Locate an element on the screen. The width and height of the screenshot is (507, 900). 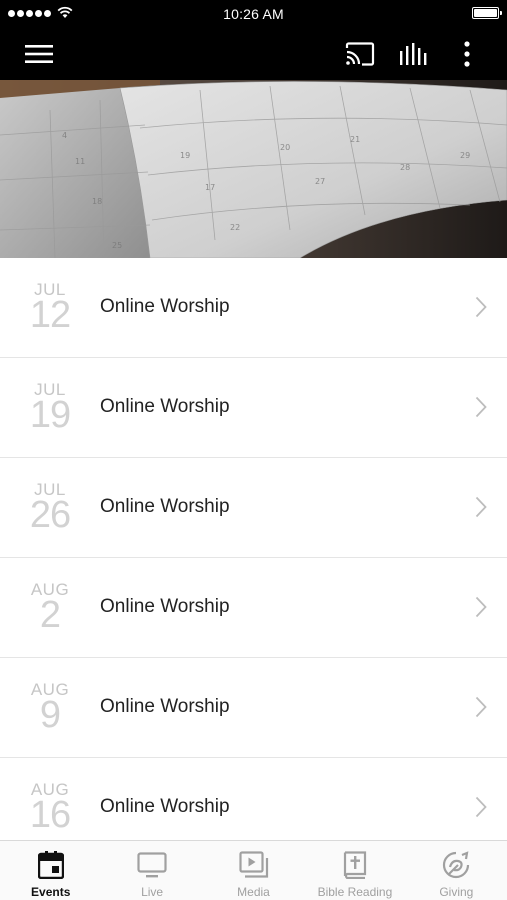
cast-button is located at coordinates (360, 54).